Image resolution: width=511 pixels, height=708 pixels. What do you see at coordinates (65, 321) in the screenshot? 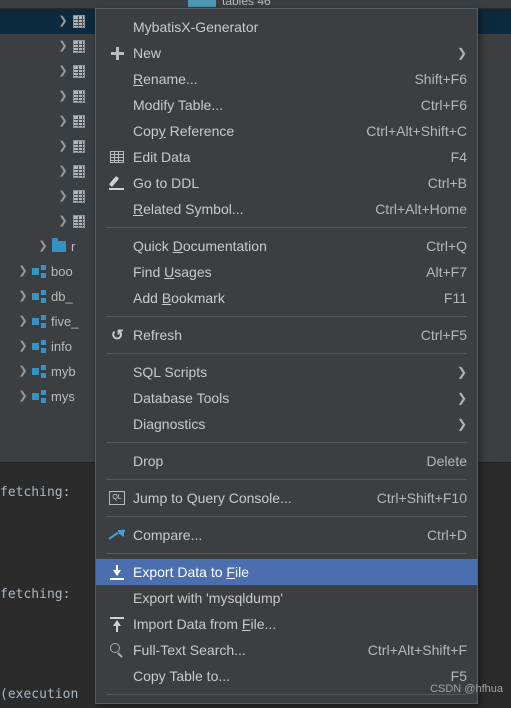
I see `tree-row-label: five_` at bounding box center [65, 321].